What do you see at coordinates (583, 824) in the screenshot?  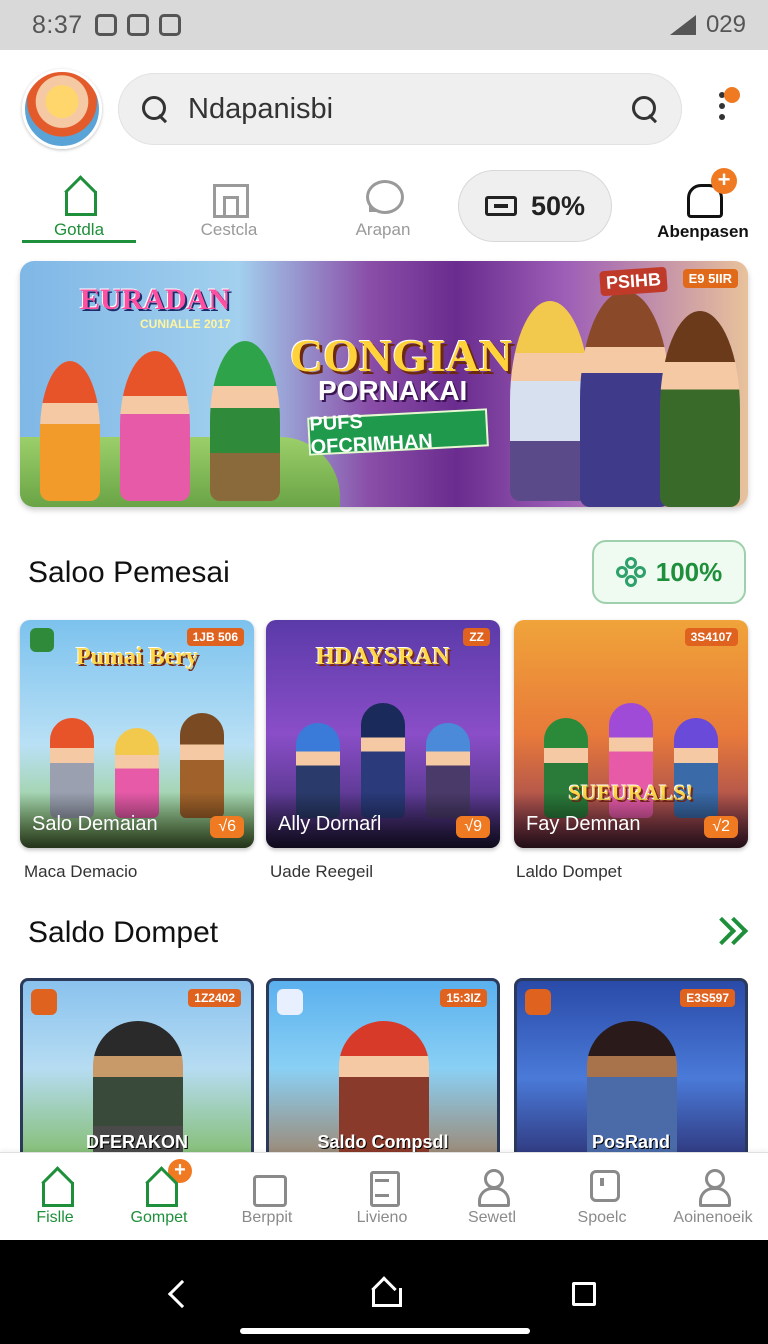 I see `game-name: Fay Demnan` at bounding box center [583, 824].